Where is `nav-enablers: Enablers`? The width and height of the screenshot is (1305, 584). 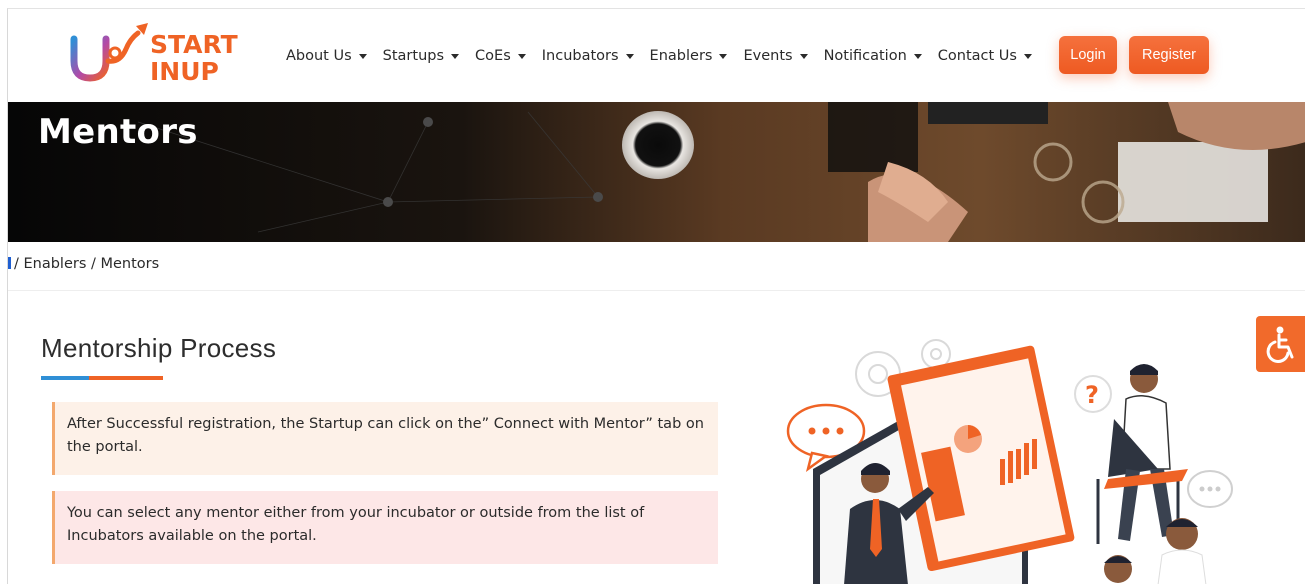 nav-enablers: Enablers is located at coordinates (689, 56).